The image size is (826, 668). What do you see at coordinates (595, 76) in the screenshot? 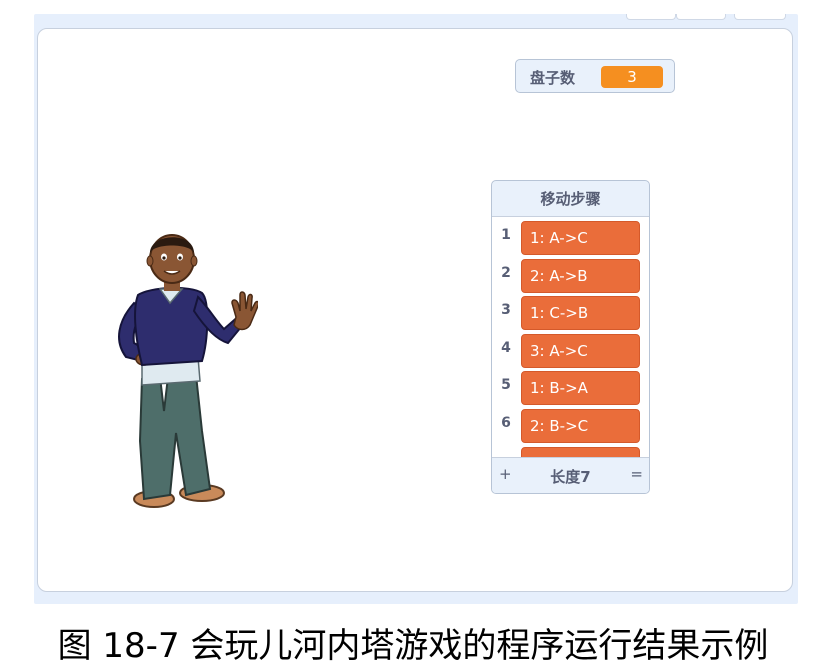
I see `variable-monitor: 盘子数 3` at bounding box center [595, 76].